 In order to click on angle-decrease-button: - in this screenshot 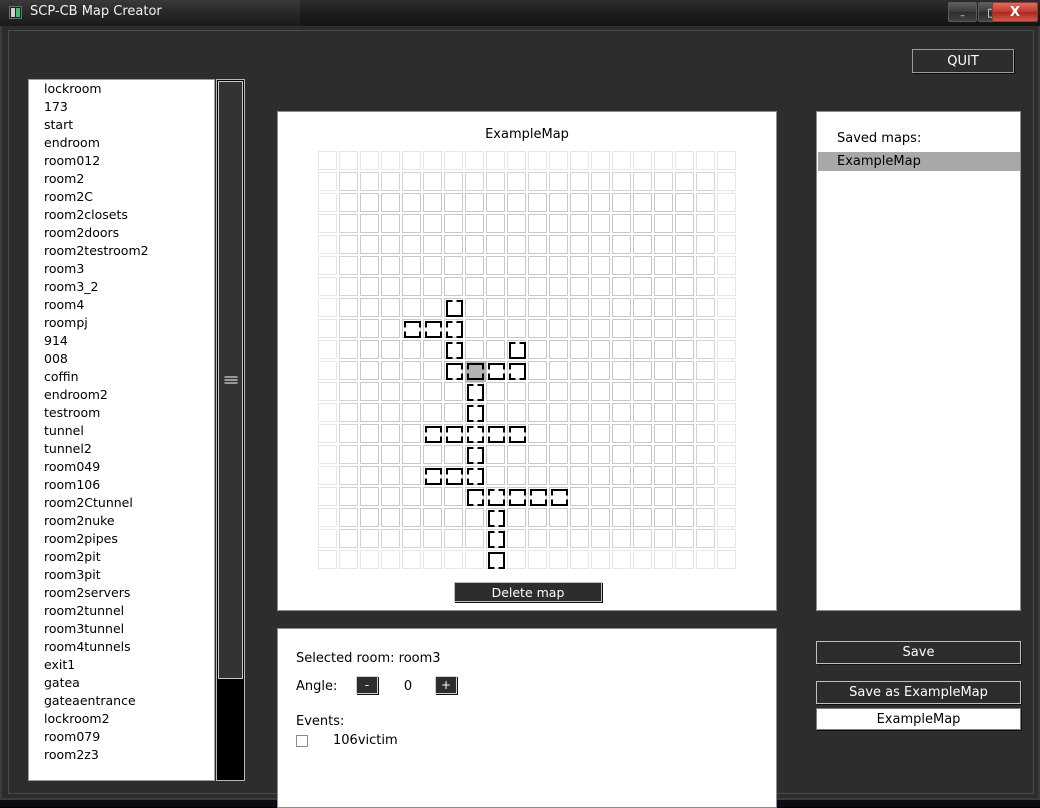, I will do `click(367, 685)`.